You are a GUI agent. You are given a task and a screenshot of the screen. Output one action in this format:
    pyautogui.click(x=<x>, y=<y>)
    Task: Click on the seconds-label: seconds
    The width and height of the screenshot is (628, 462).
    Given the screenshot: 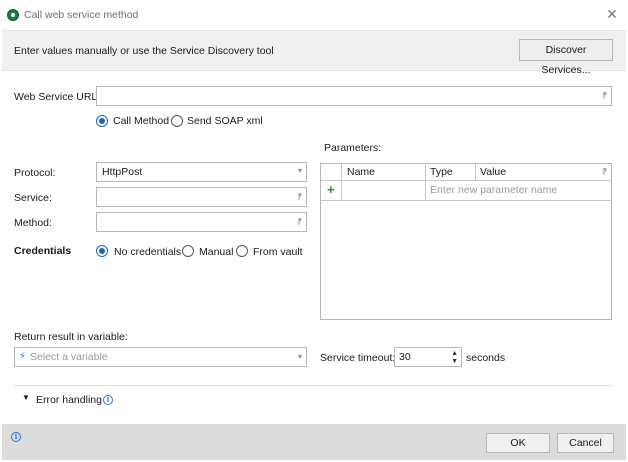 What is the action you would take?
    pyautogui.click(x=486, y=358)
    